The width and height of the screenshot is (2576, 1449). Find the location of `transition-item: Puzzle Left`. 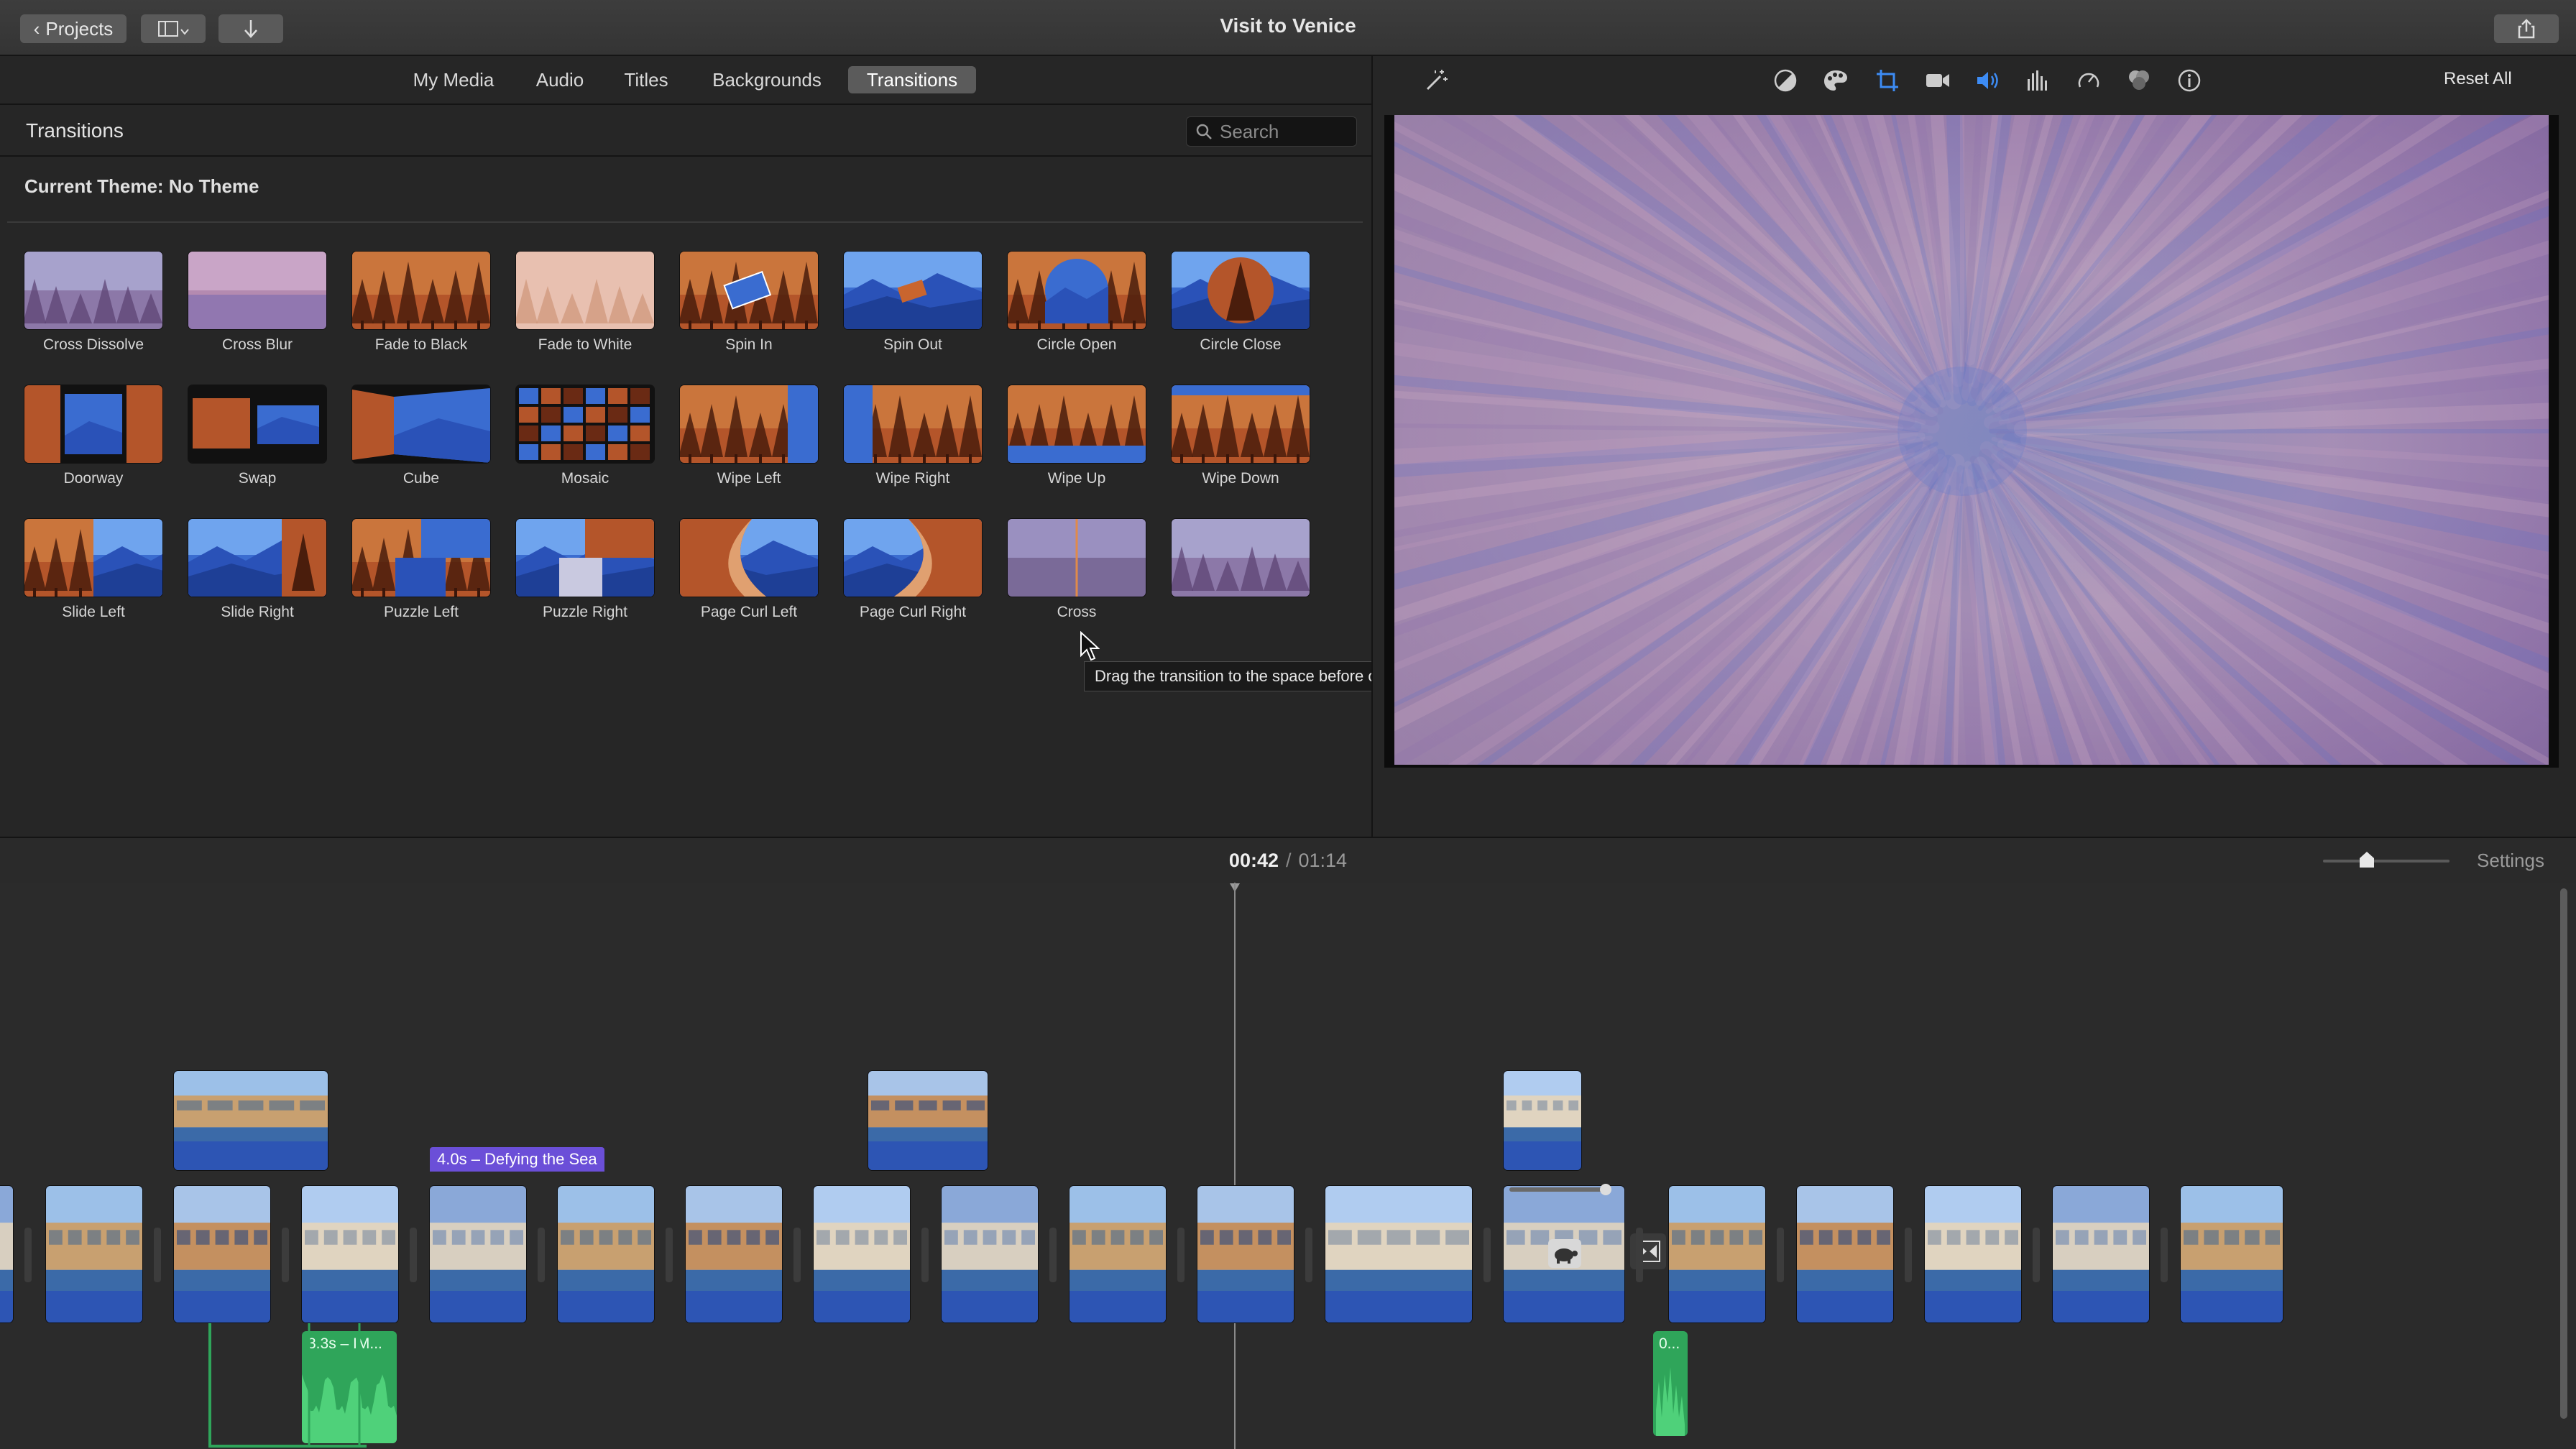

transition-item: Puzzle Left is located at coordinates (422, 576).